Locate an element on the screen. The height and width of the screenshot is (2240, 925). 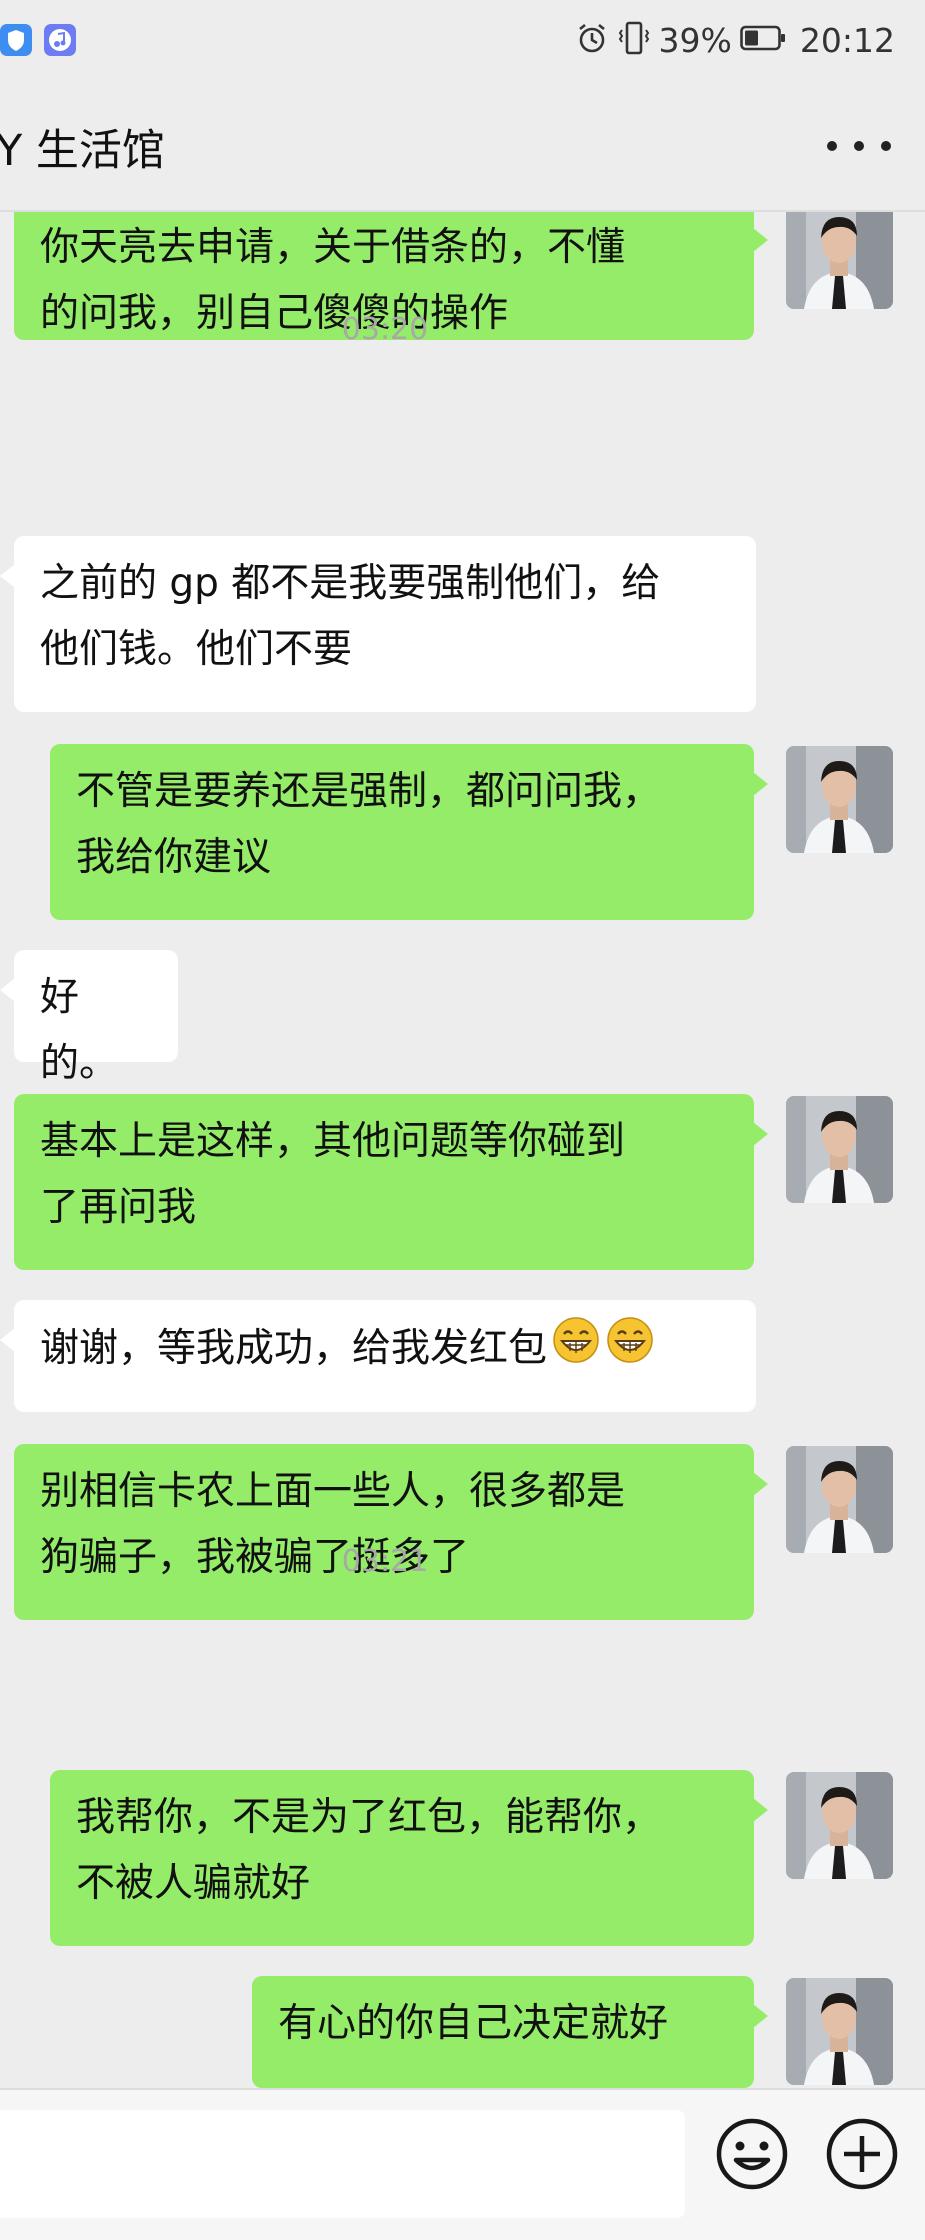
more-dots-icon is located at coordinates (859, 146).